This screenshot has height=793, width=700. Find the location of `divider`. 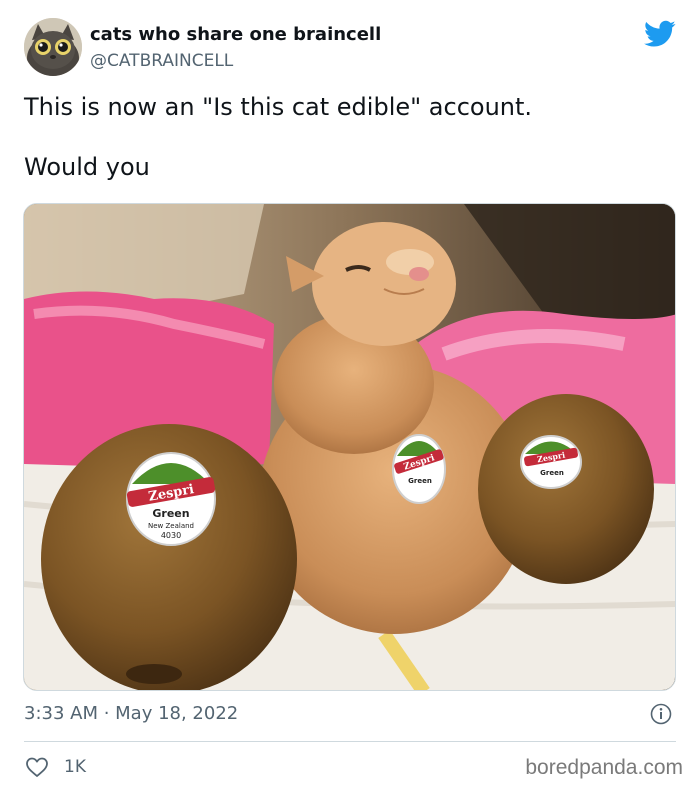

divider is located at coordinates (350, 741).